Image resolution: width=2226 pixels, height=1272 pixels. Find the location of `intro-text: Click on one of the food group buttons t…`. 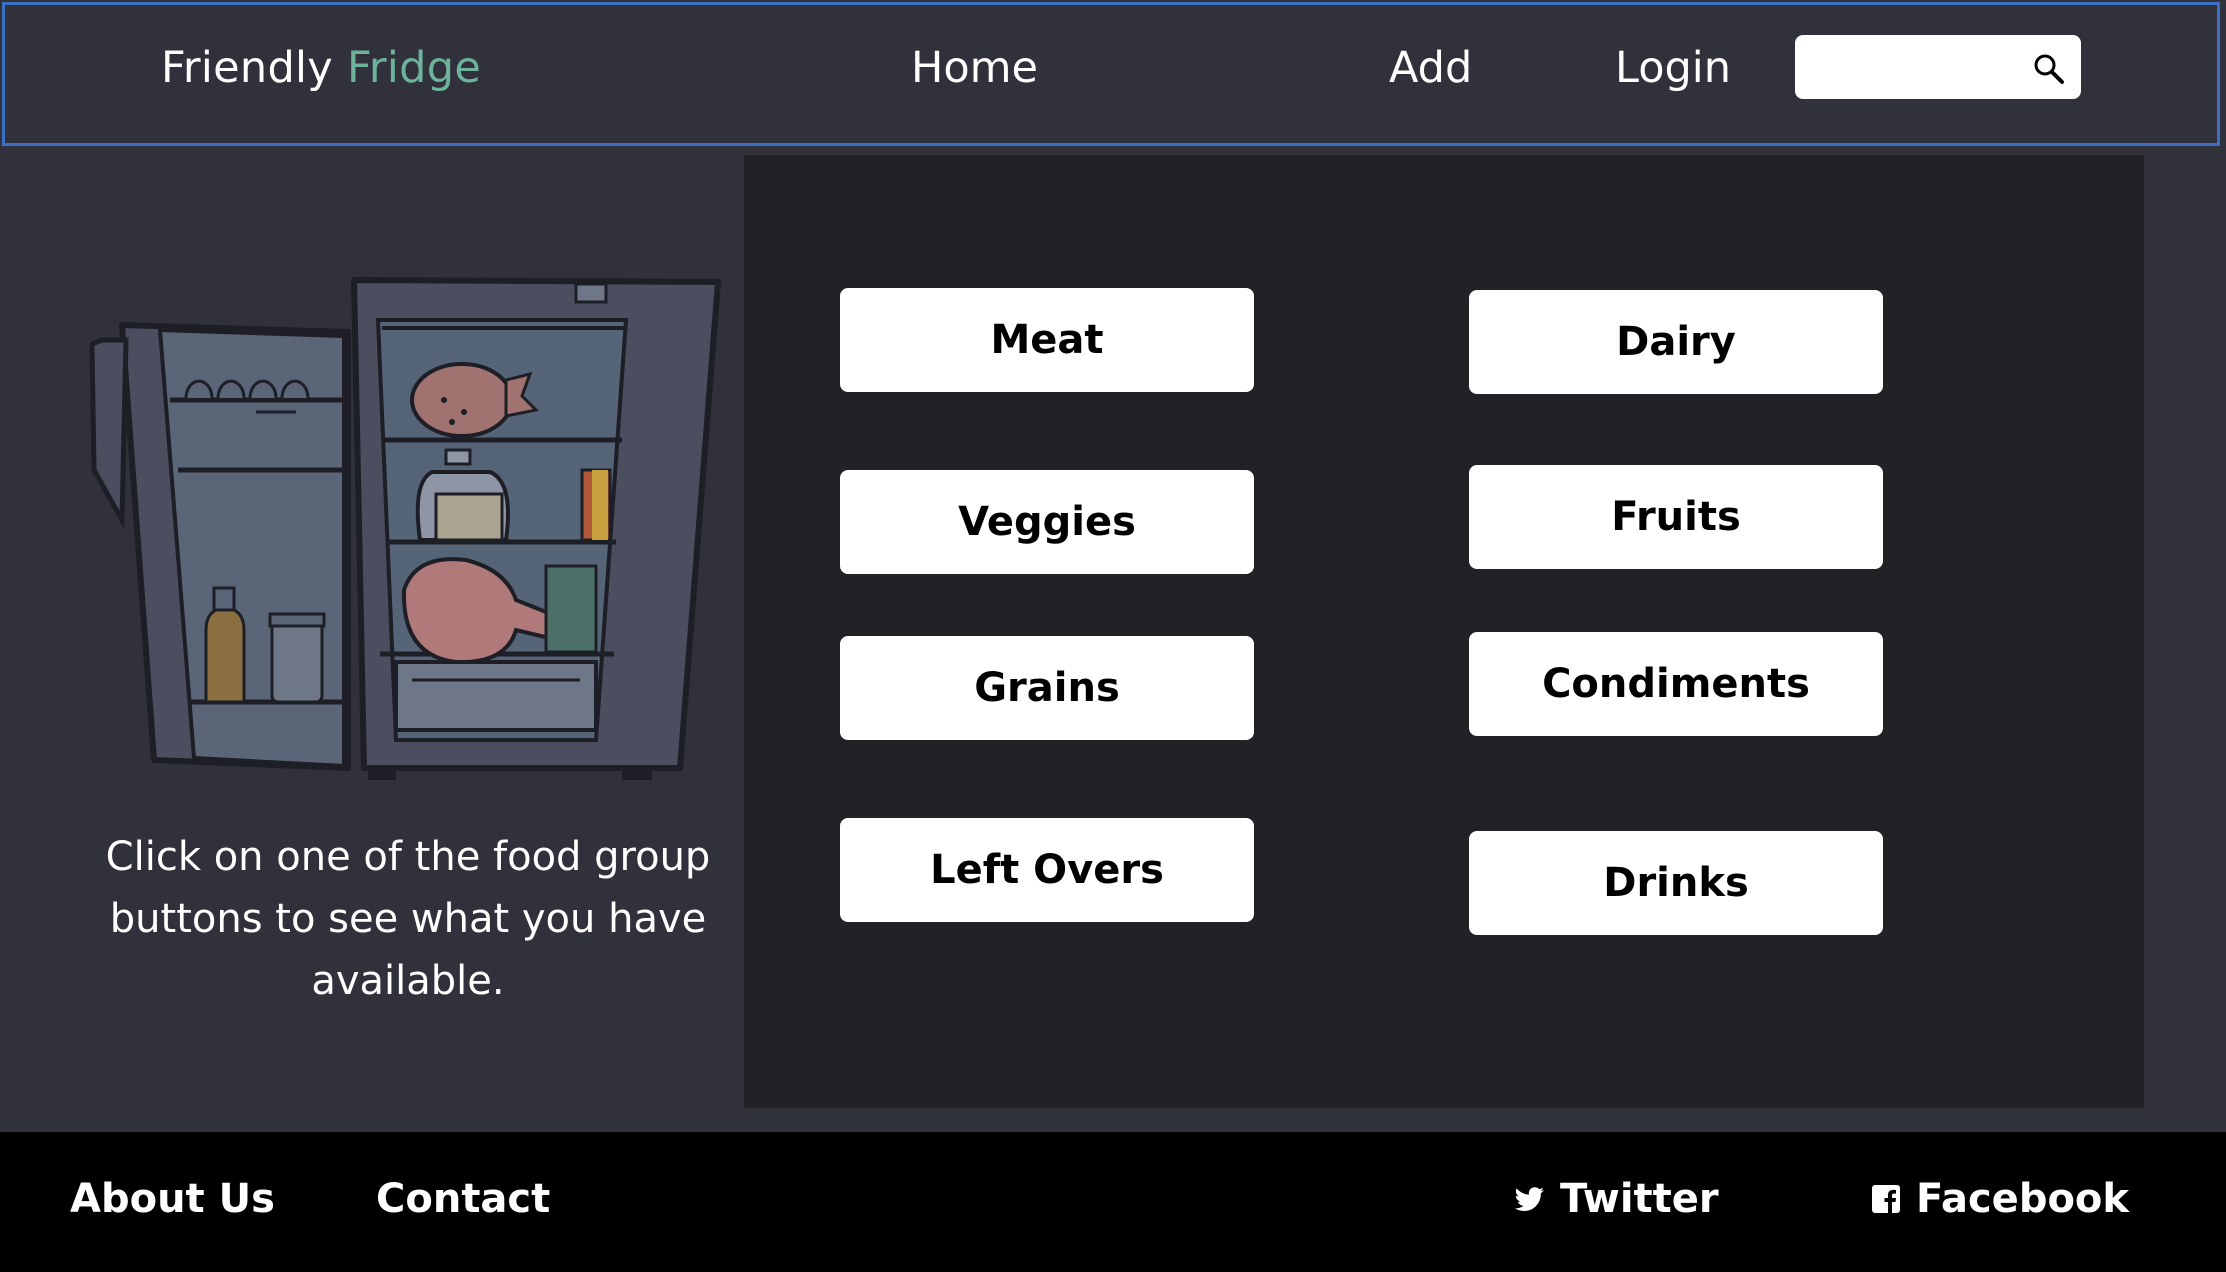

intro-text: Click on one of the food group buttons t… is located at coordinates (408, 919).